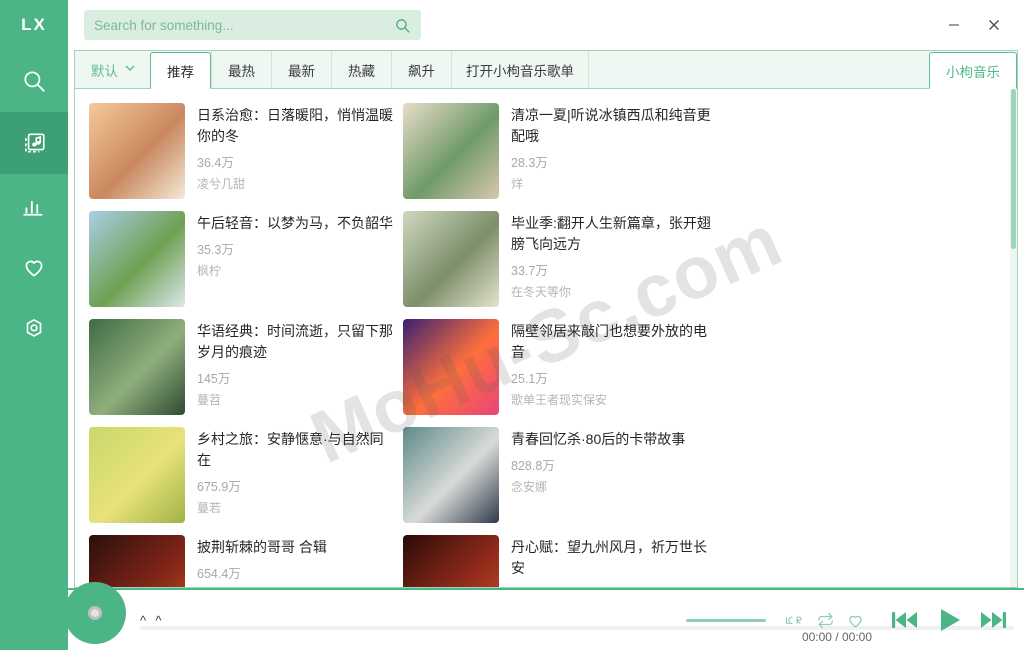 Image resolution: width=1024 pixels, height=650 pixels. Describe the element at coordinates (560, 261) in the screenshot. I see `songlist-item: 毕业季:翻开人生新篇章，张开翅膀飞向远方 33.7万 在冬天等你` at that location.